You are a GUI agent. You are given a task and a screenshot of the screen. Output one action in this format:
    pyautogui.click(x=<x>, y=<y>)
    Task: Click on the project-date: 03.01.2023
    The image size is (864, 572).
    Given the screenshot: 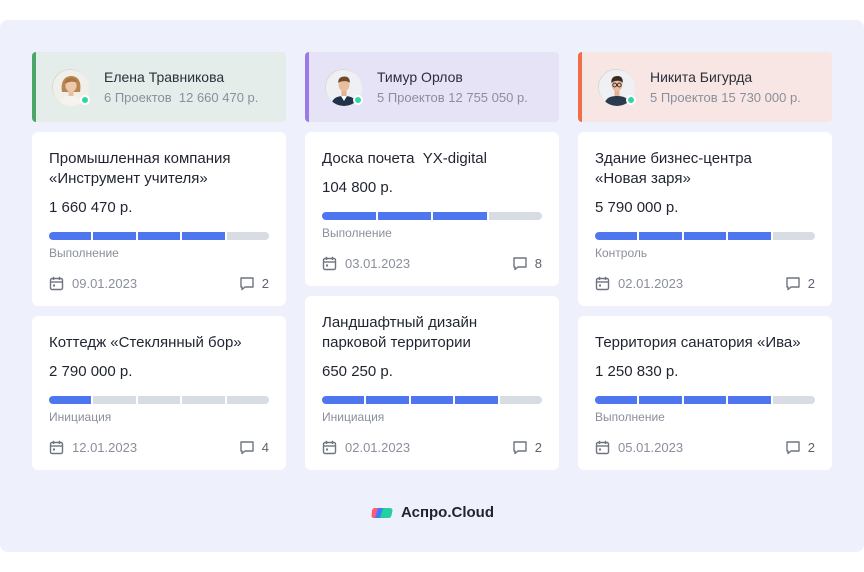 What is the action you would take?
    pyautogui.click(x=378, y=263)
    